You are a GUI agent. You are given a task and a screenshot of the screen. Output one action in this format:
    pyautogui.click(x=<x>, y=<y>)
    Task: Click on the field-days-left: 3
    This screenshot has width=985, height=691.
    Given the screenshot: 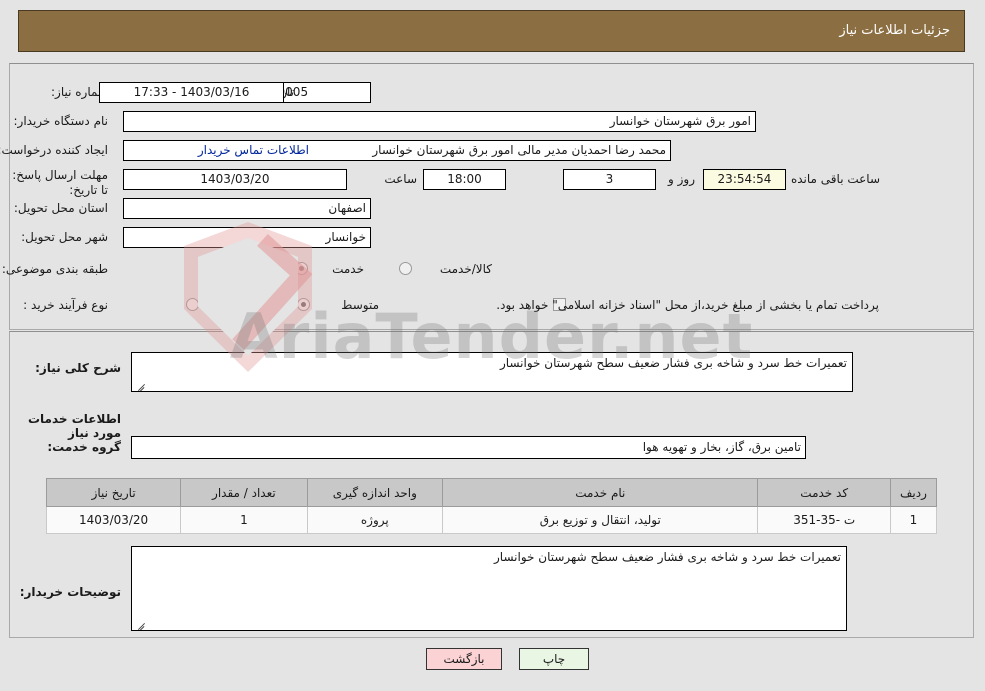 What is the action you would take?
    pyautogui.click(x=610, y=179)
    